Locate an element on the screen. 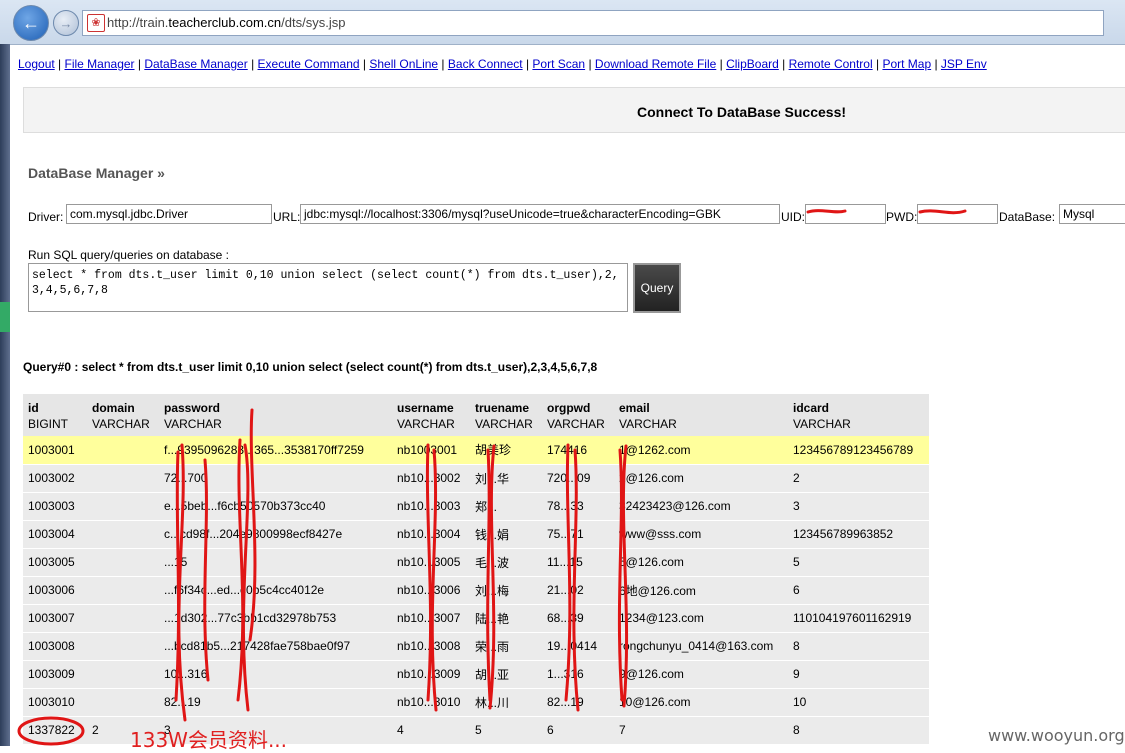 This screenshot has width=1125, height=753. menu-link-file-manager: File Manager is located at coordinates (100, 64).